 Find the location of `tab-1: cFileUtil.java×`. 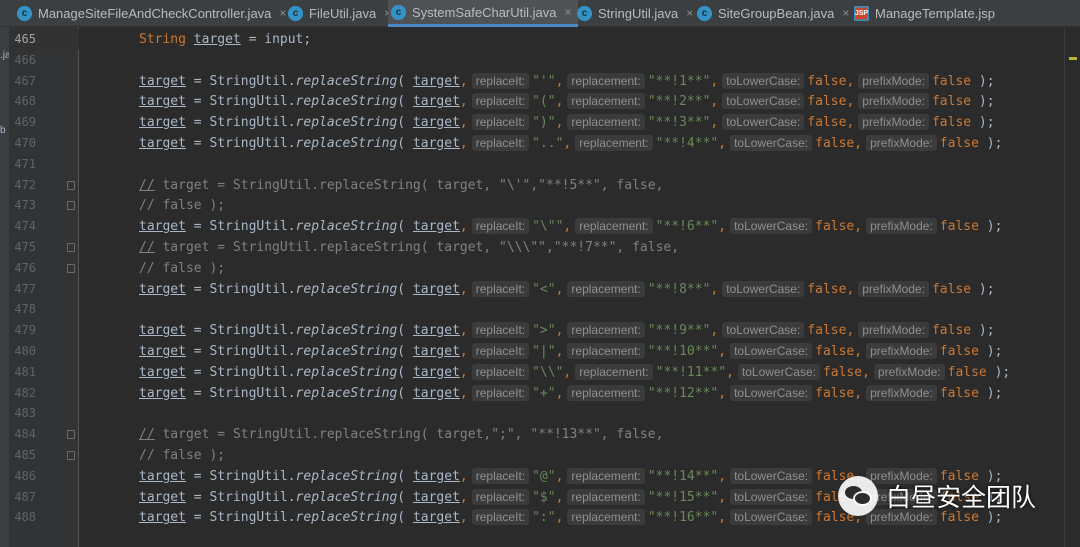

tab-1: cFileUtil.java× is located at coordinates (339, 13).